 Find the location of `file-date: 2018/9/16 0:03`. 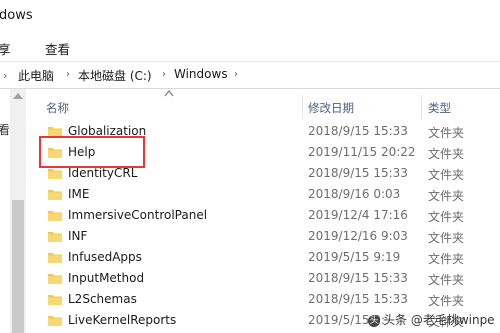

file-date: 2018/9/16 0:03 is located at coordinates (354, 194).